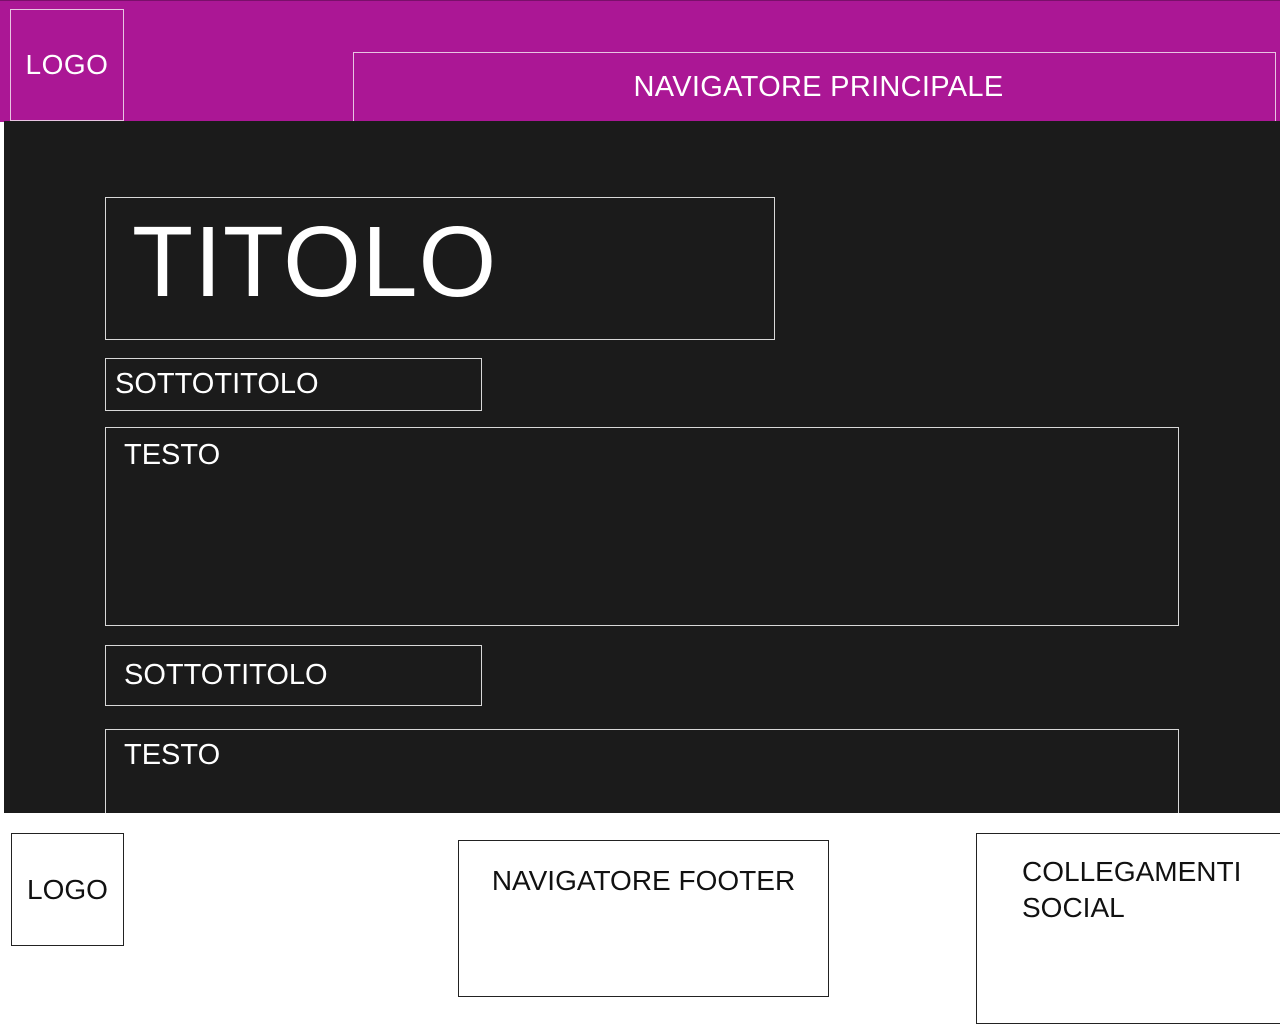  Describe the element at coordinates (818, 86) in the screenshot. I see `main-navigation-label: NAVIGATORE PRINCIPALE` at that location.